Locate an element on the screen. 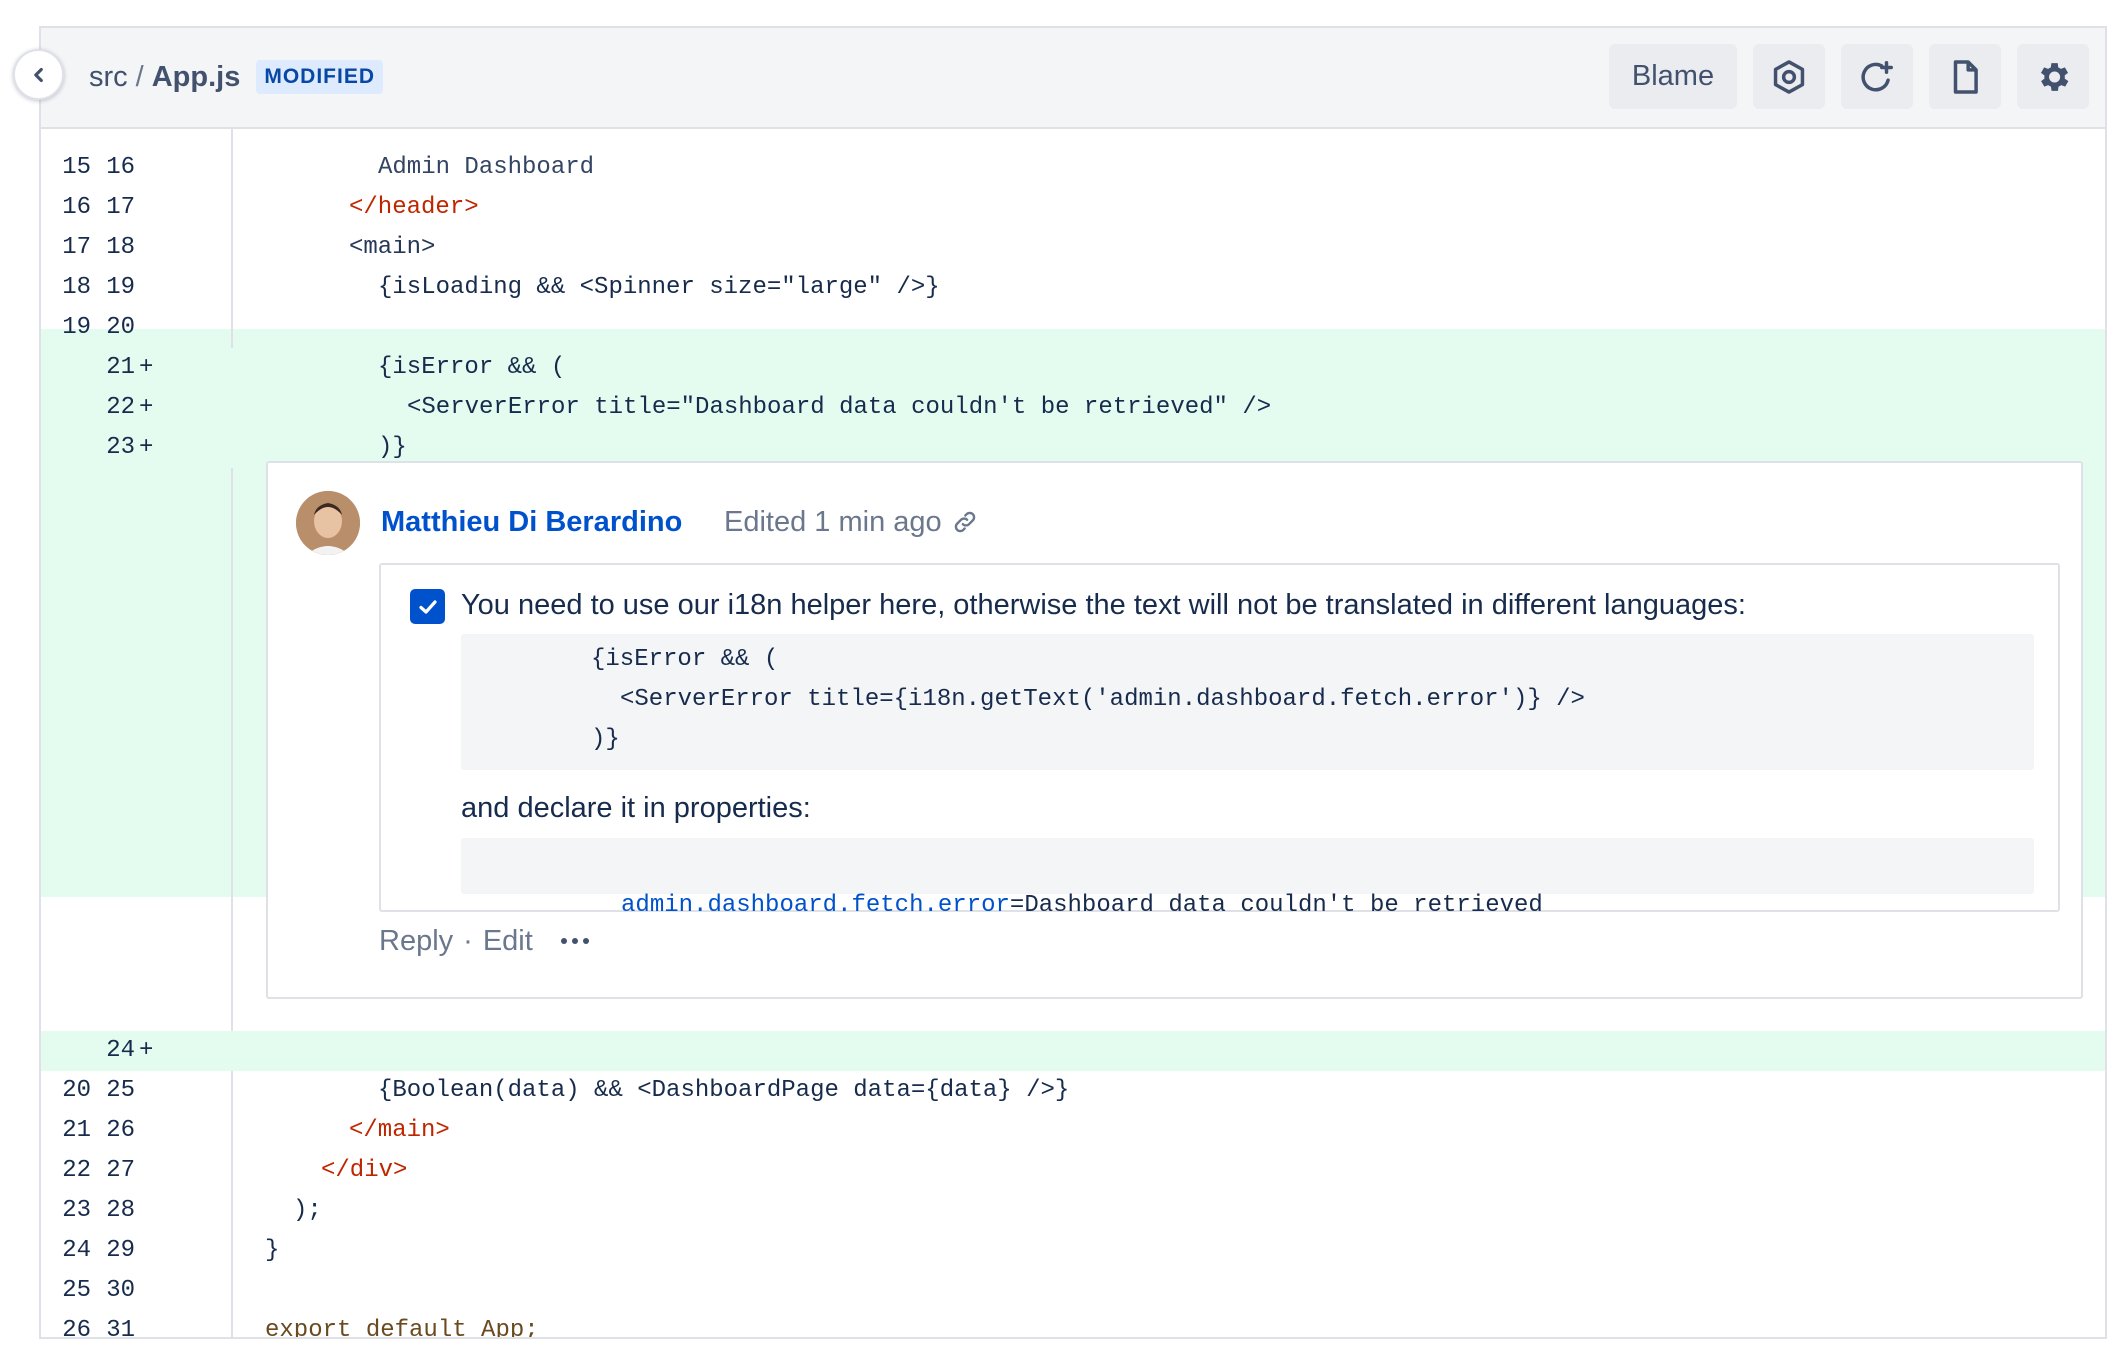 The image size is (2124, 1360). new-line-number: 21 is located at coordinates (113, 368).